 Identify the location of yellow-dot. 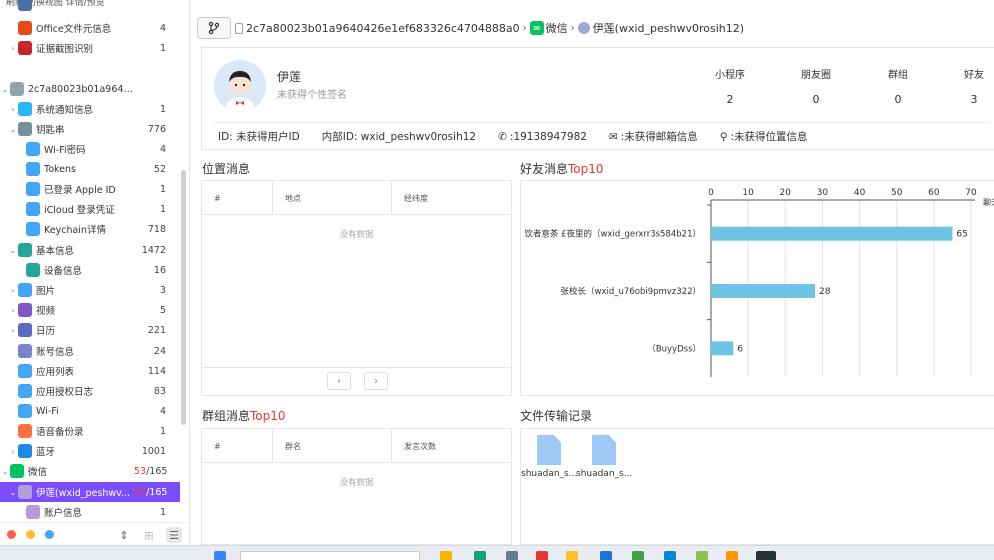
(30, 534).